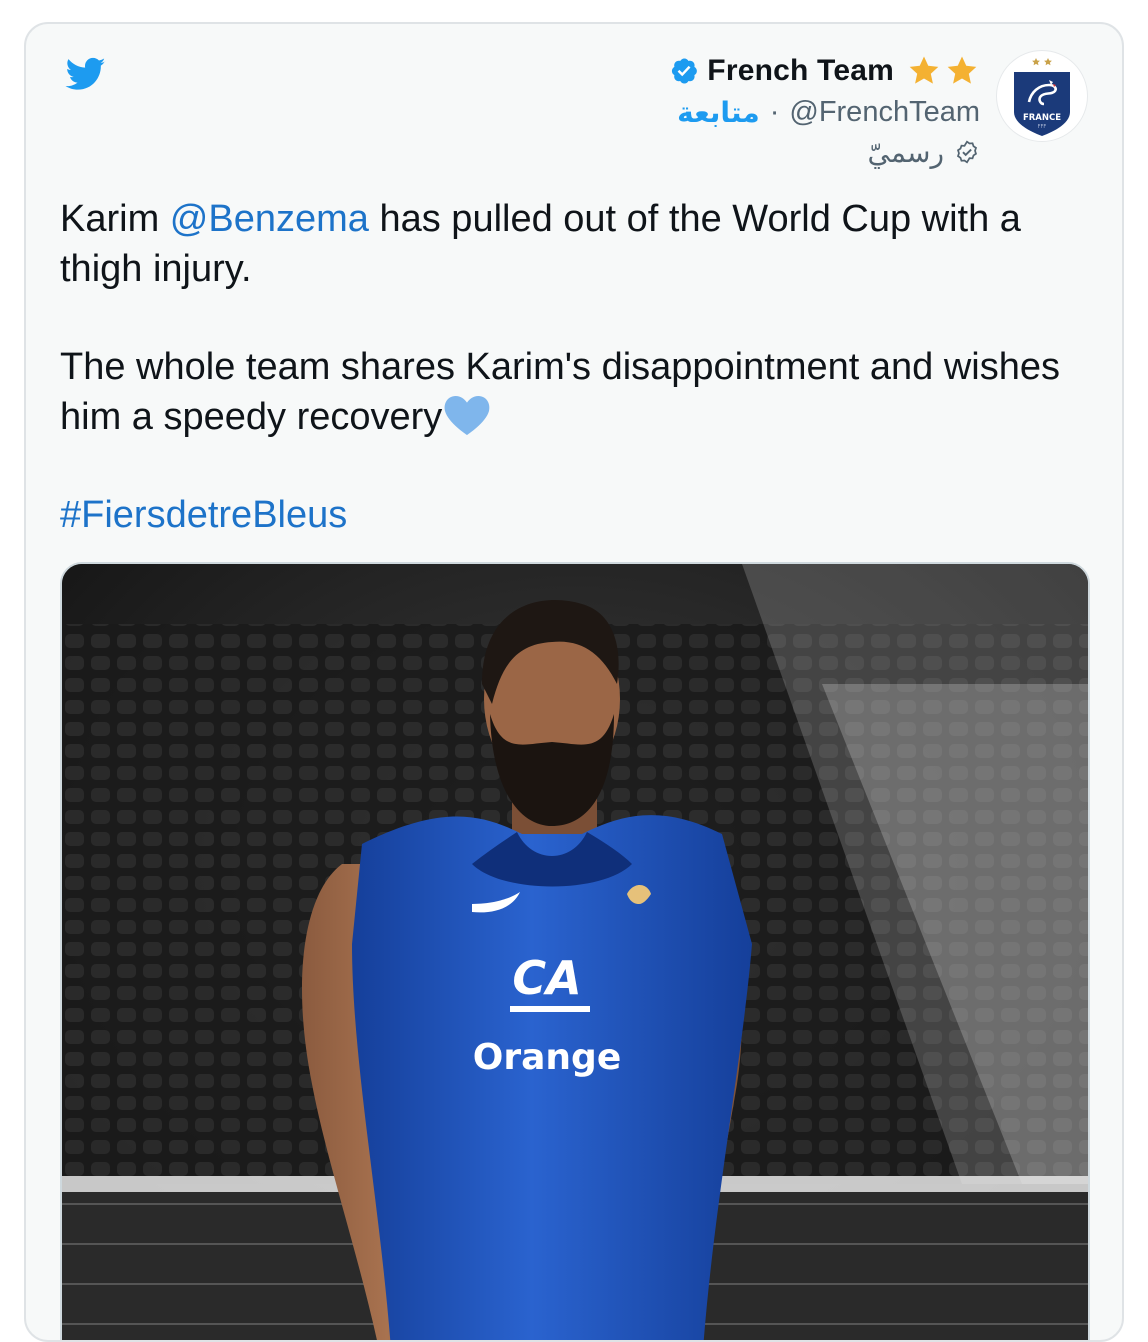 This screenshot has height=1342, width=1148. I want to click on handle-row: متابعة · @FrenchTeam, so click(828, 112).